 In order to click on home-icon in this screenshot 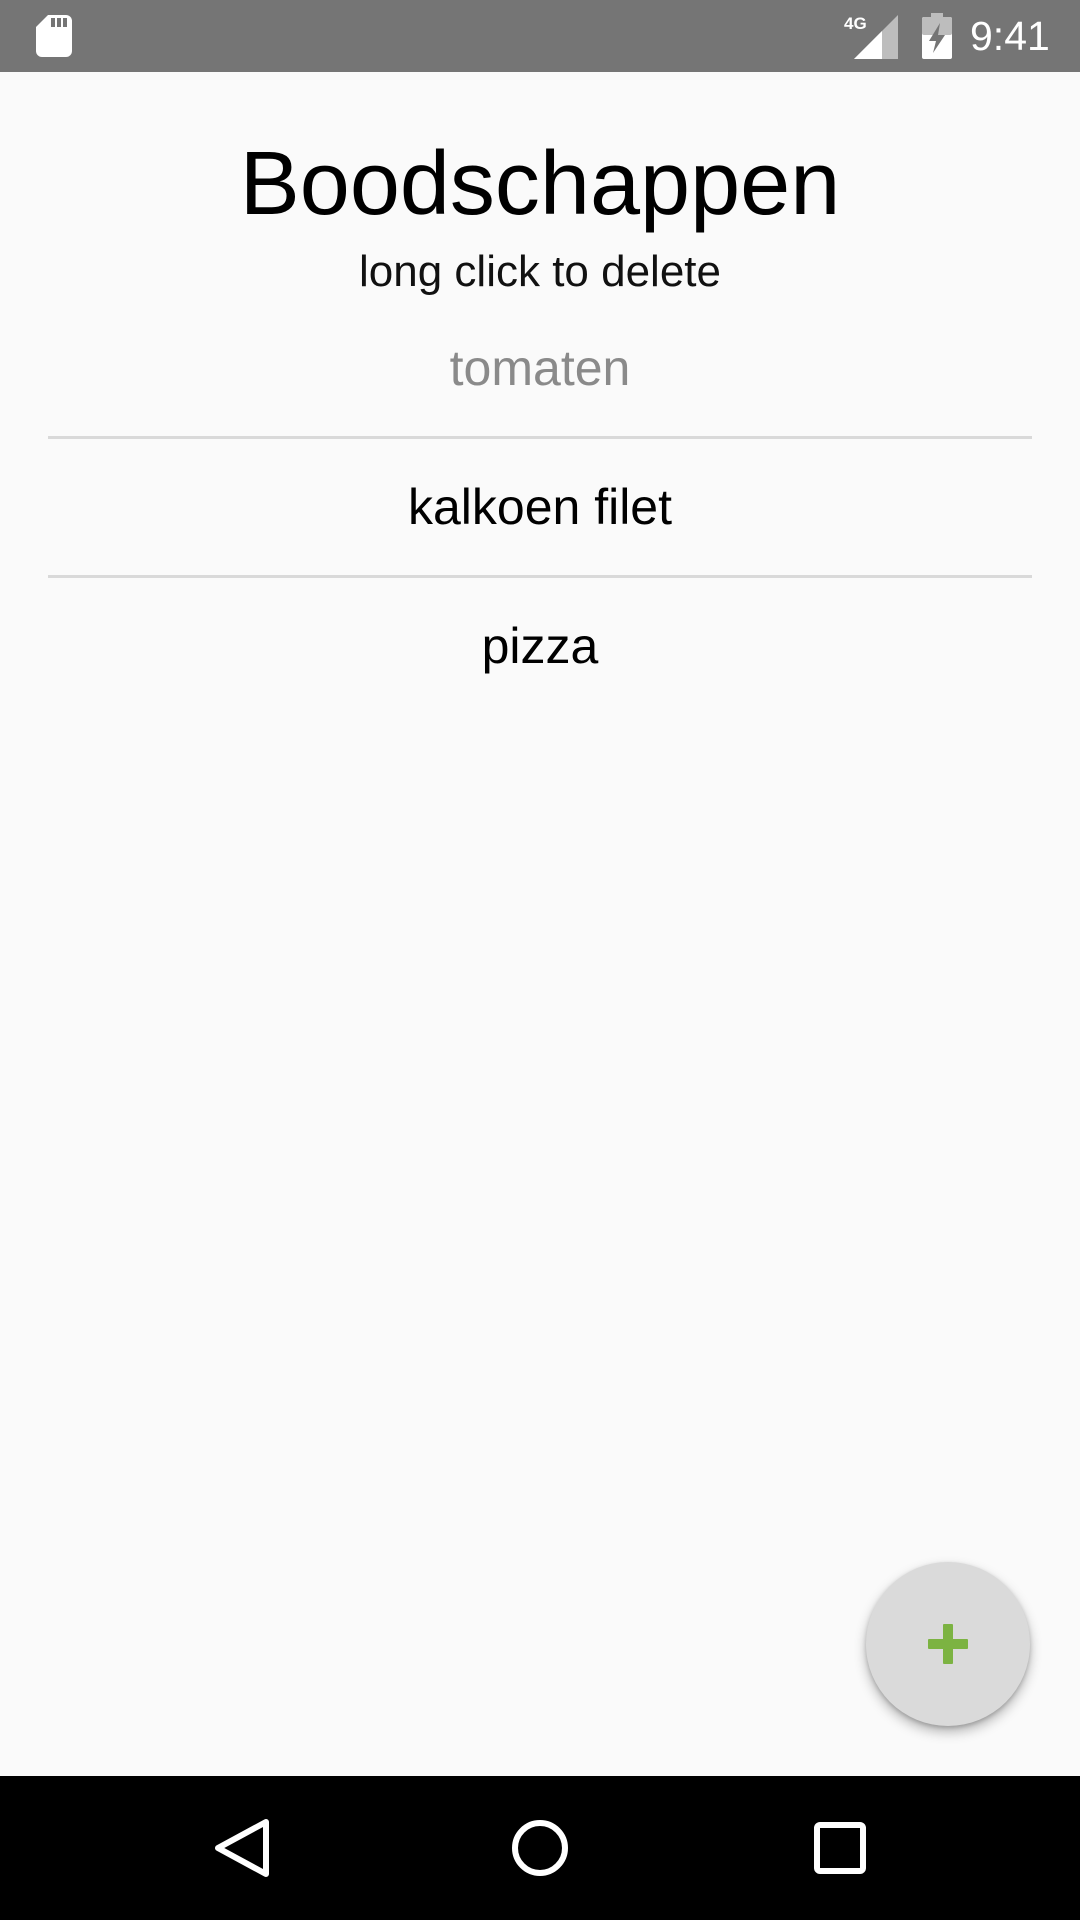, I will do `click(540, 1848)`.